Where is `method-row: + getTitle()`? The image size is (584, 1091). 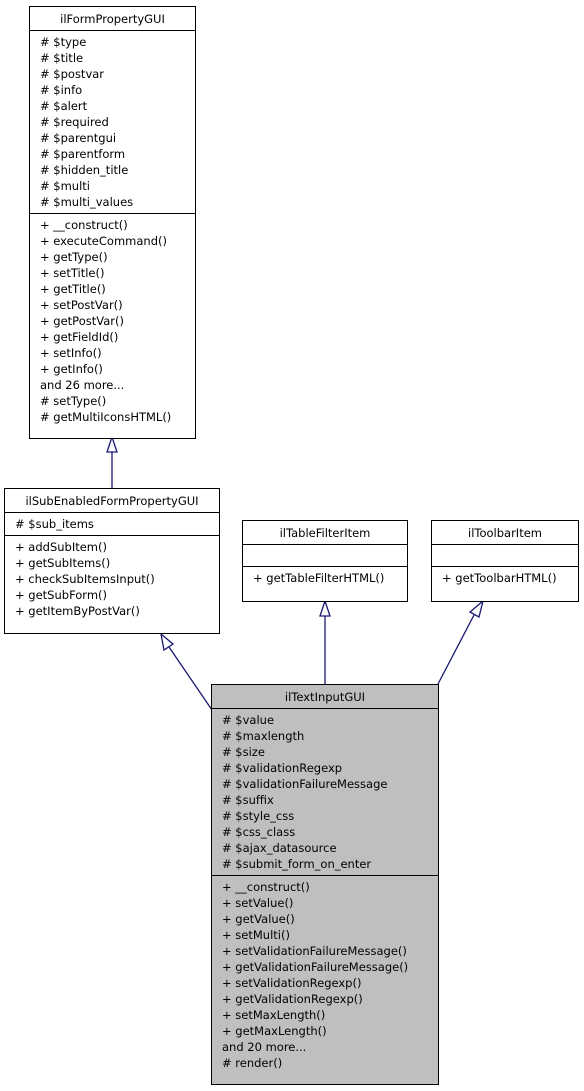 method-row: + getTitle() is located at coordinates (114, 289).